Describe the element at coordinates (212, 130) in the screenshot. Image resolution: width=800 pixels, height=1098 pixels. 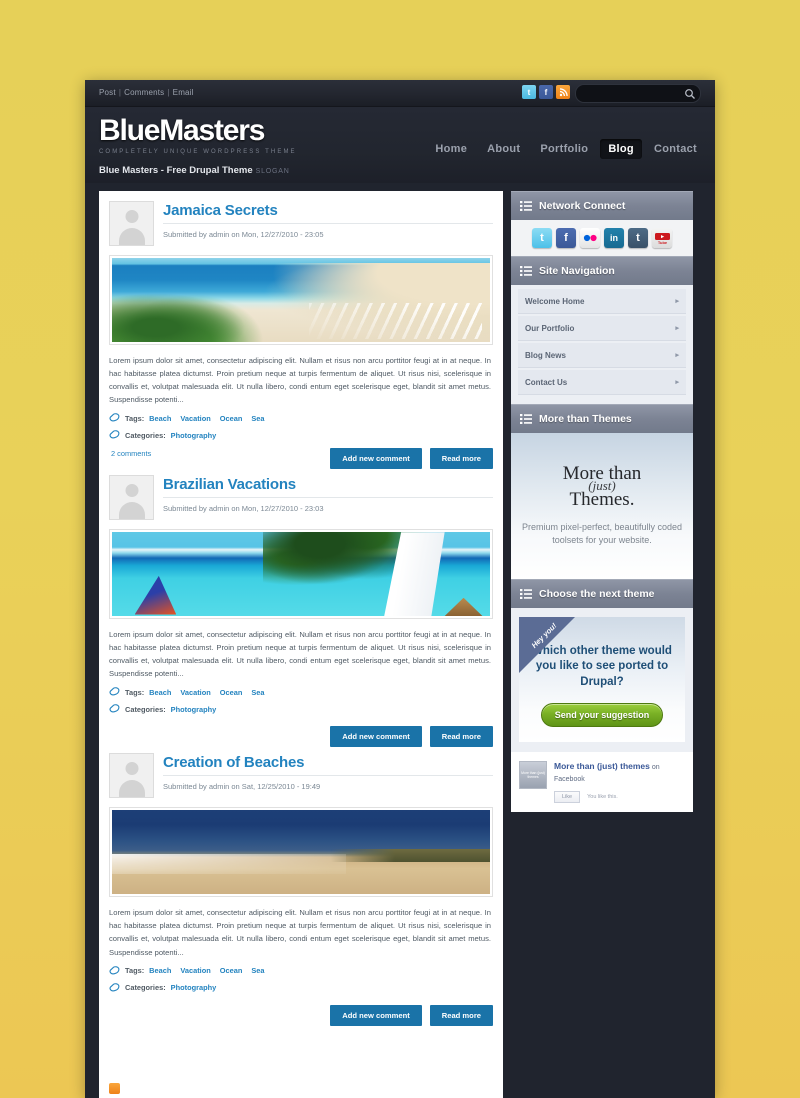
I see `logo-part2: Masters` at that location.